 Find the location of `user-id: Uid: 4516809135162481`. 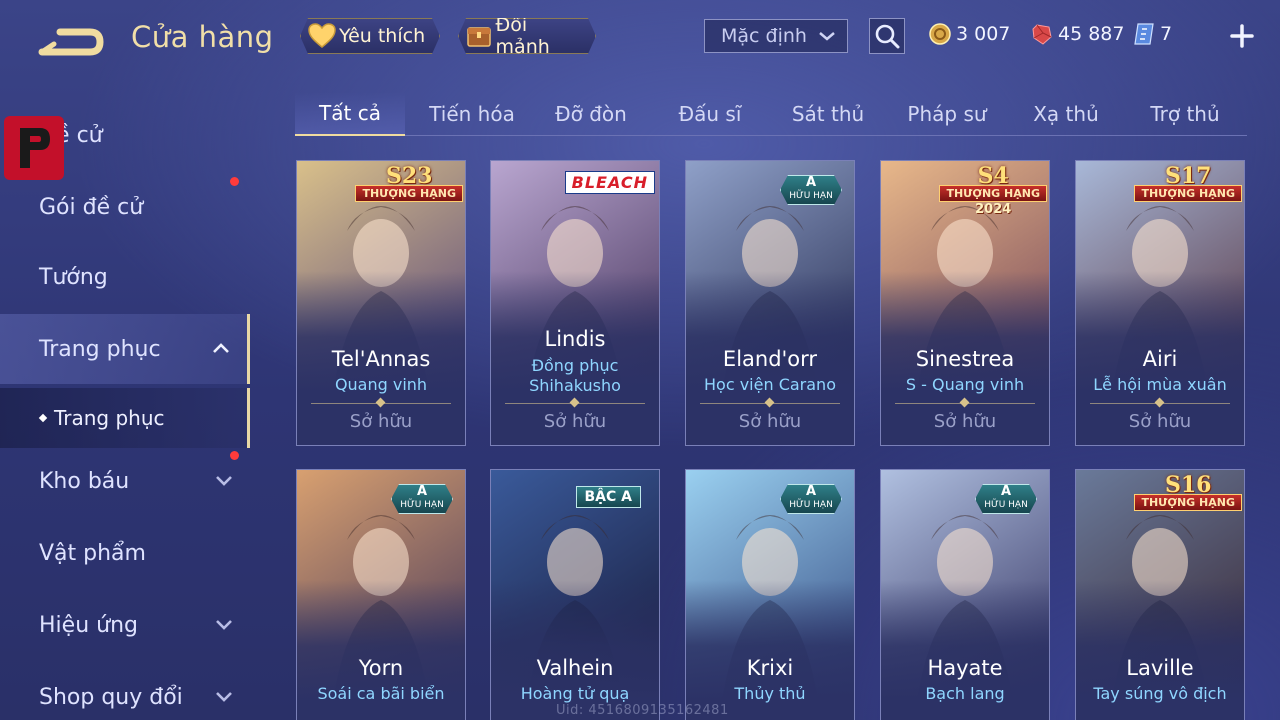

user-id: Uid: 4516809135162481 is located at coordinates (642, 710).